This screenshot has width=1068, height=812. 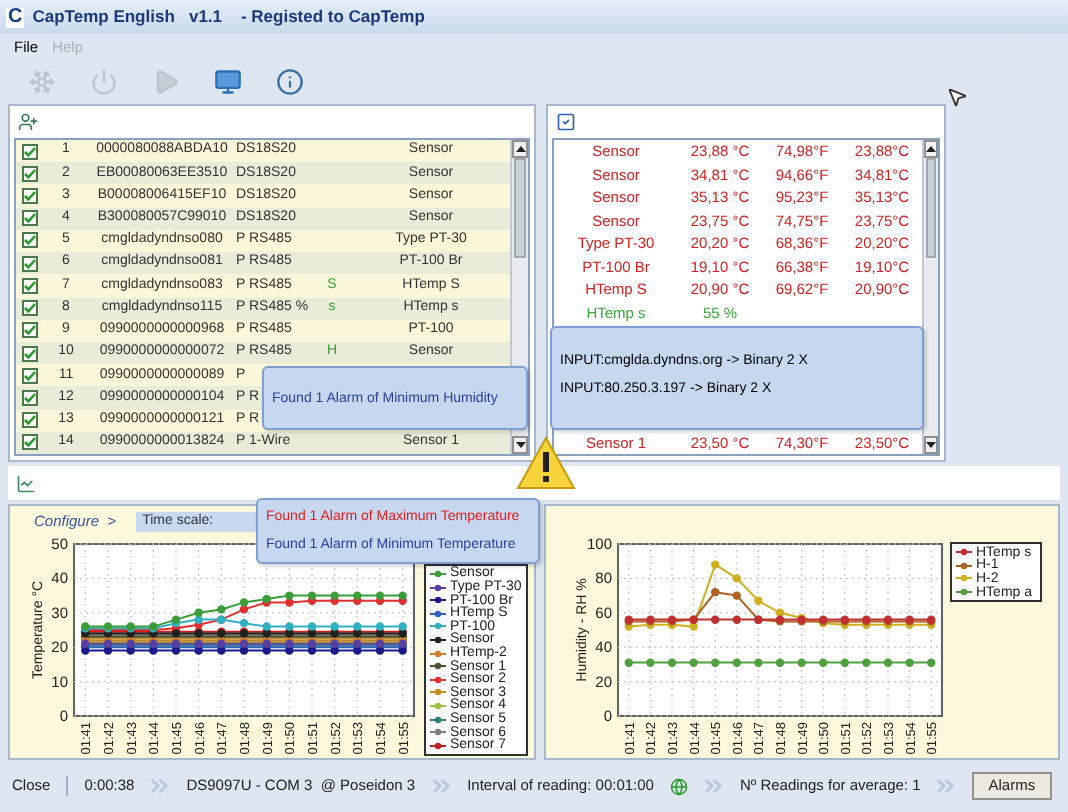 What do you see at coordinates (228, 17) in the screenshot?
I see `window-title: CapTemp English v1.1 - Registed to CapTemp` at bounding box center [228, 17].